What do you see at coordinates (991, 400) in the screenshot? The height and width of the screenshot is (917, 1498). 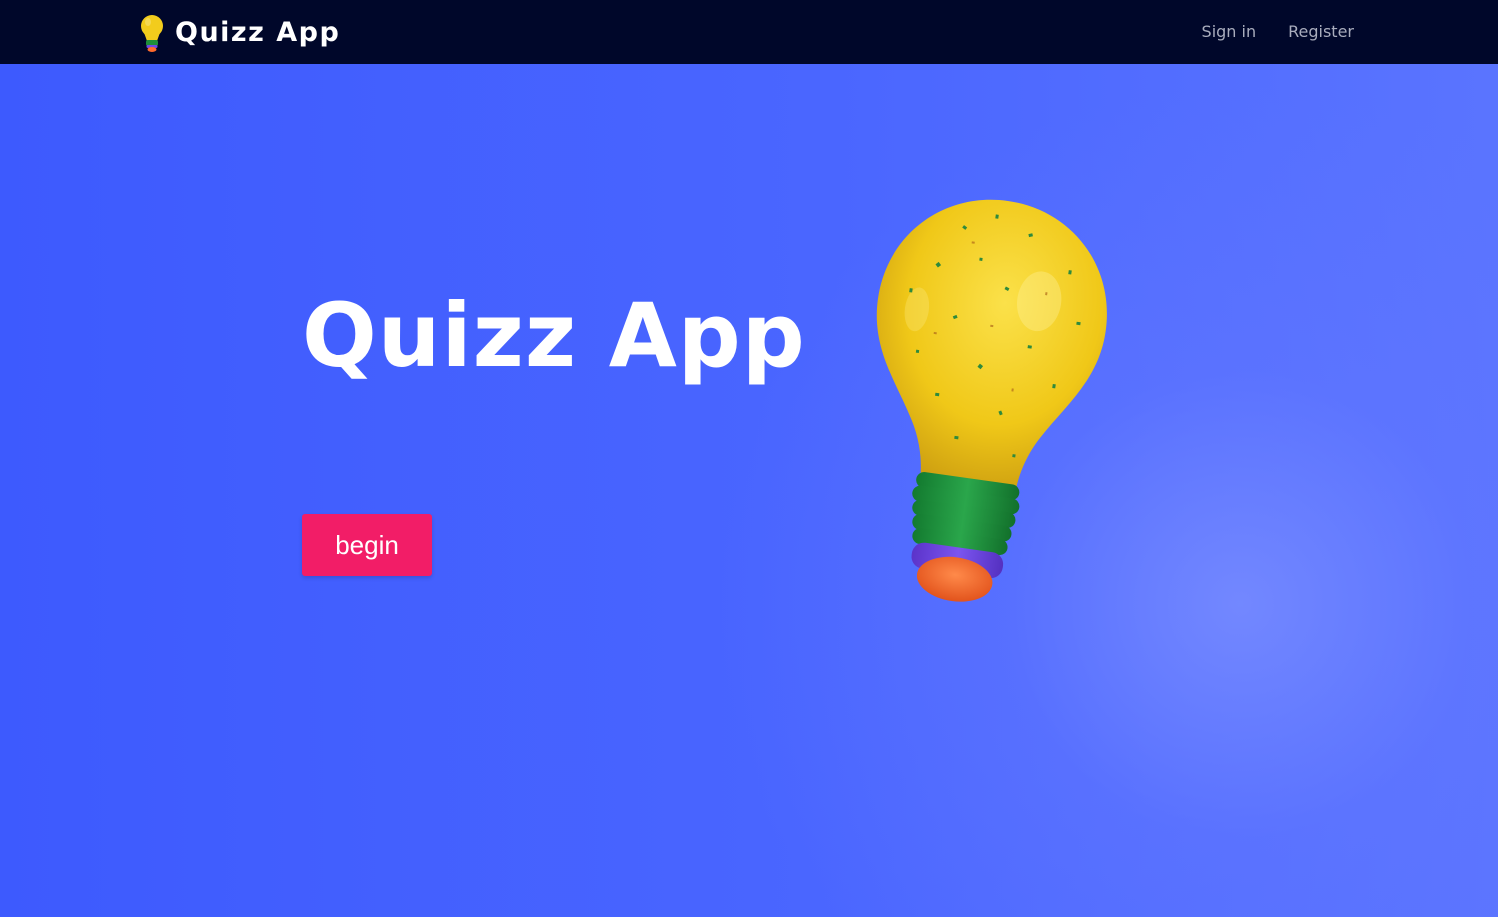 I see `lightbulb-illustration` at bounding box center [991, 400].